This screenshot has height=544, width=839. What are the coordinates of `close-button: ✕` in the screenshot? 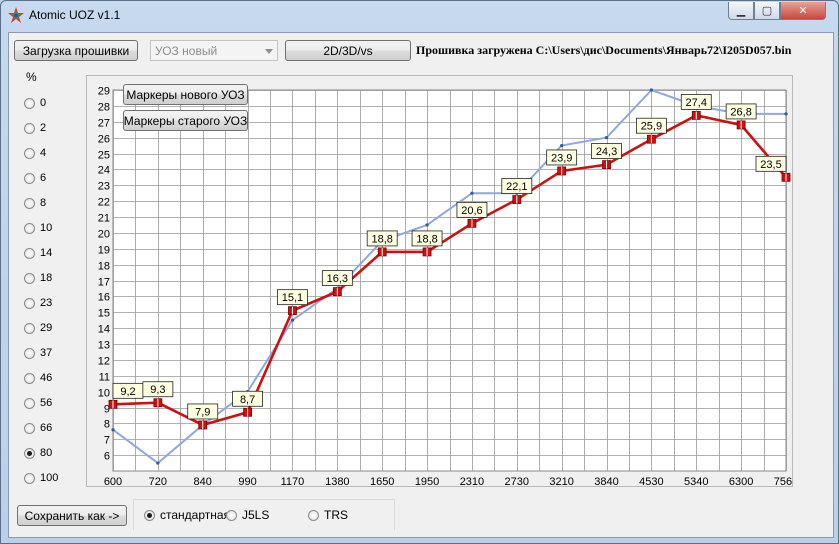 It's located at (803, 11).